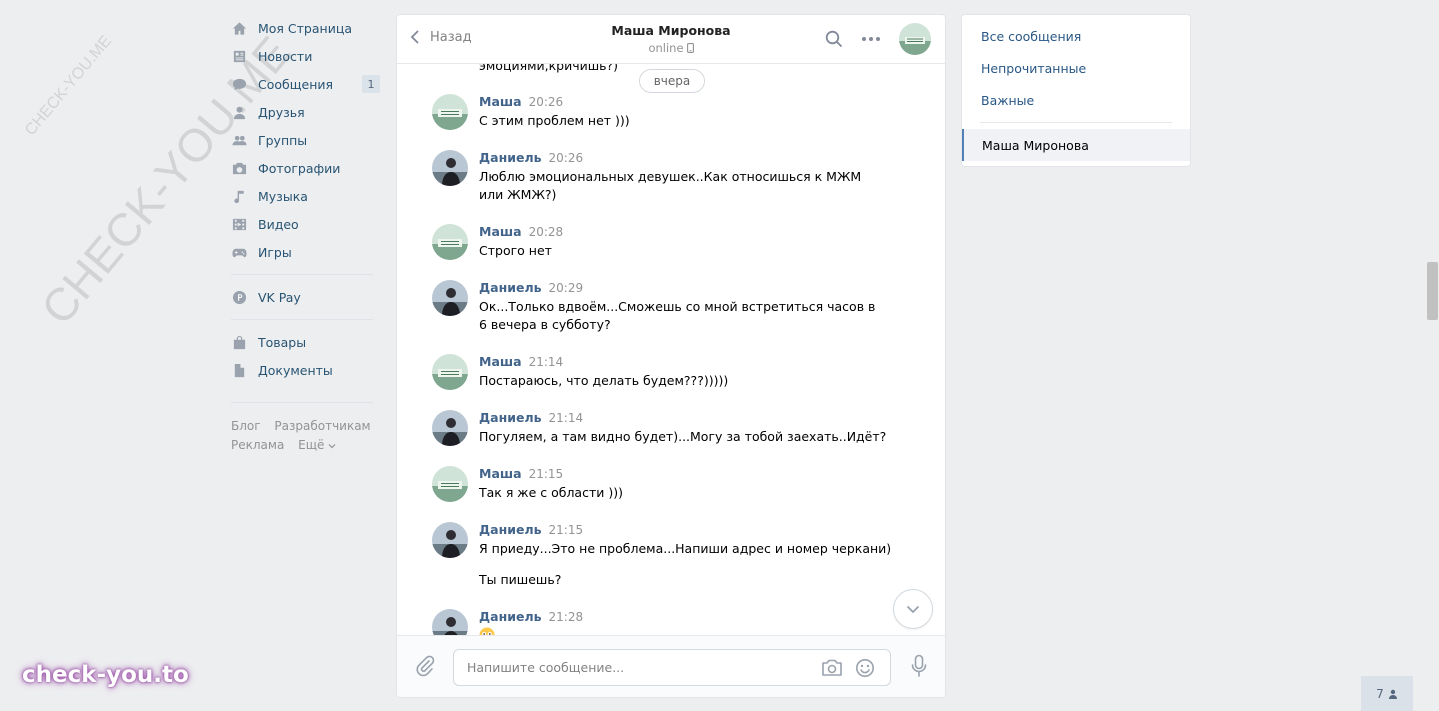 The width and height of the screenshot is (1439, 711). I want to click on message-time: 21:14, so click(546, 362).